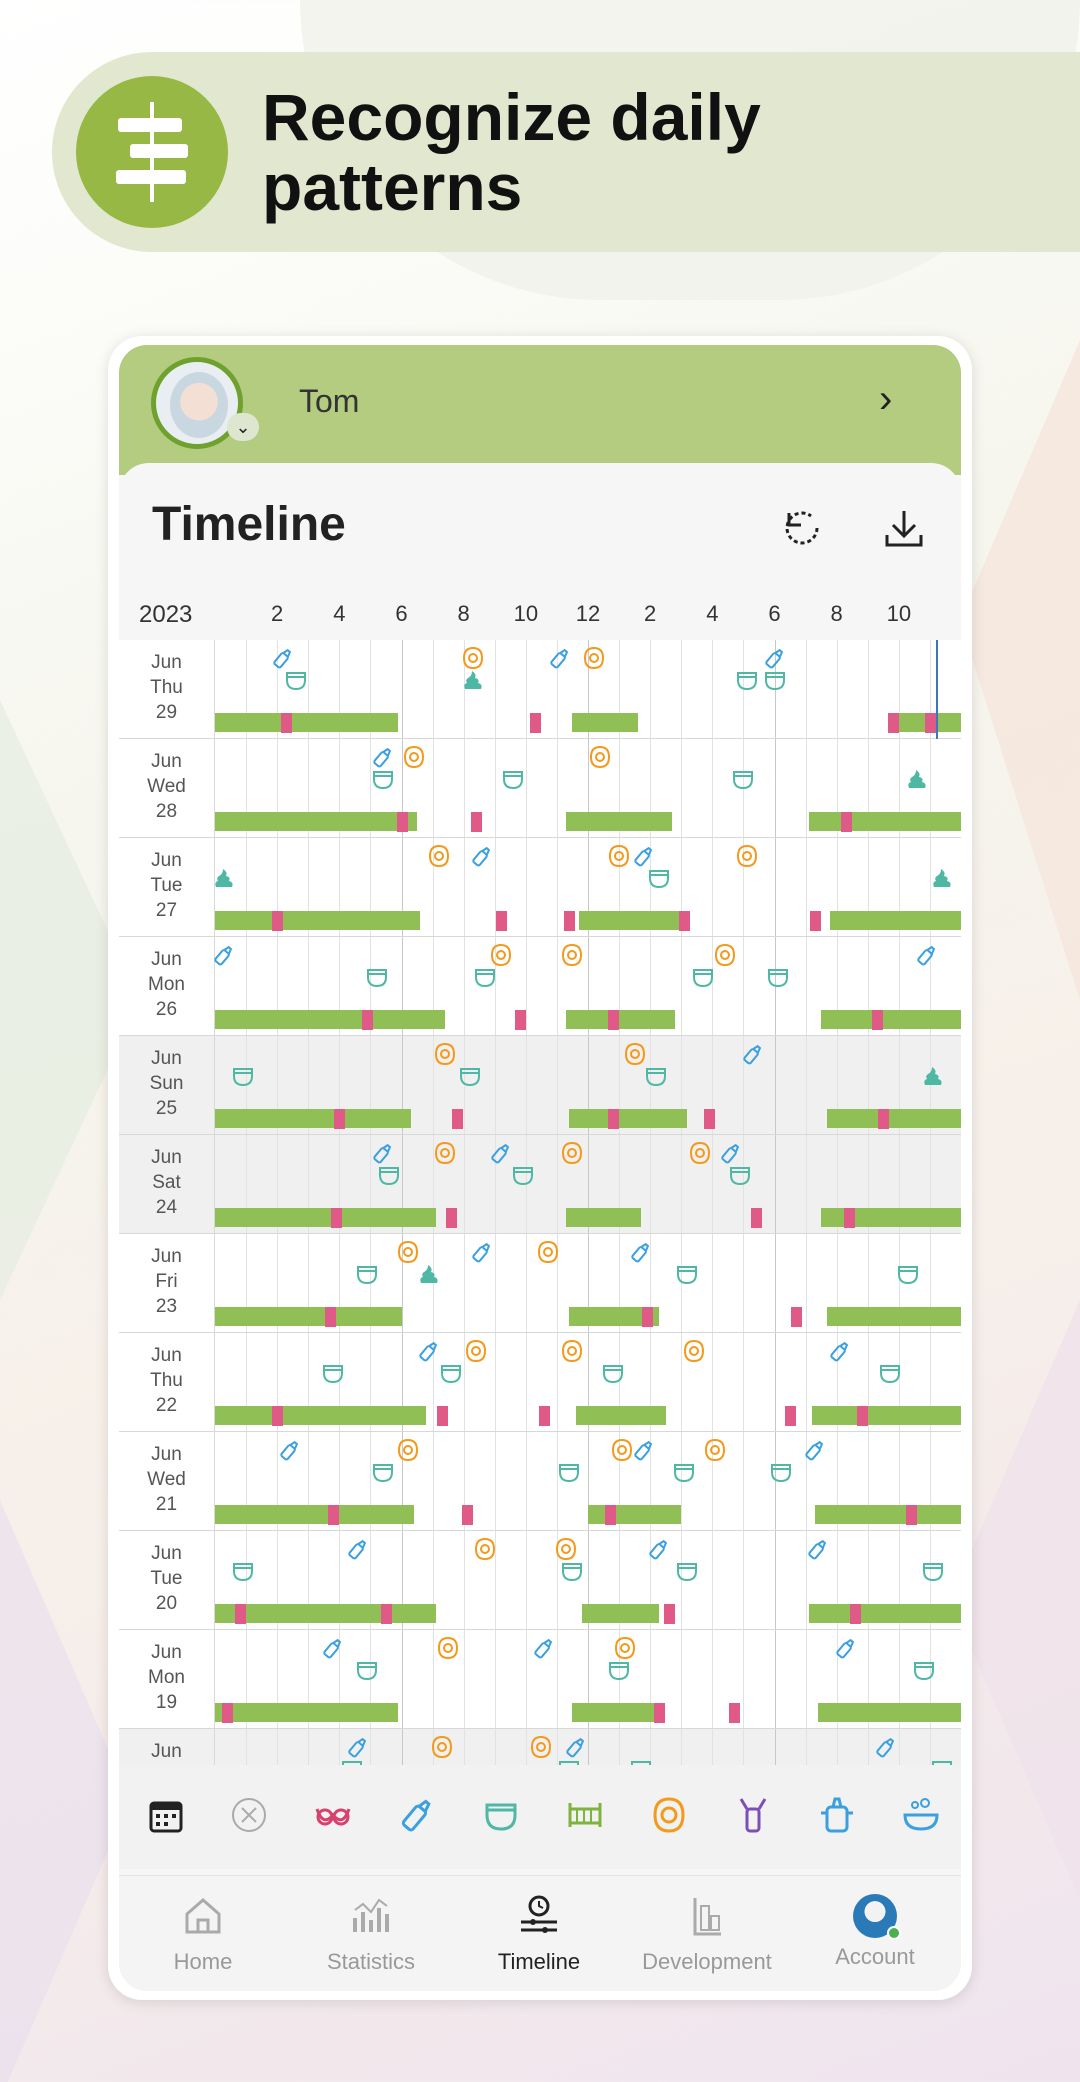  Describe the element at coordinates (837, 1815) in the screenshot. I see `sippy-cup-icon` at that location.